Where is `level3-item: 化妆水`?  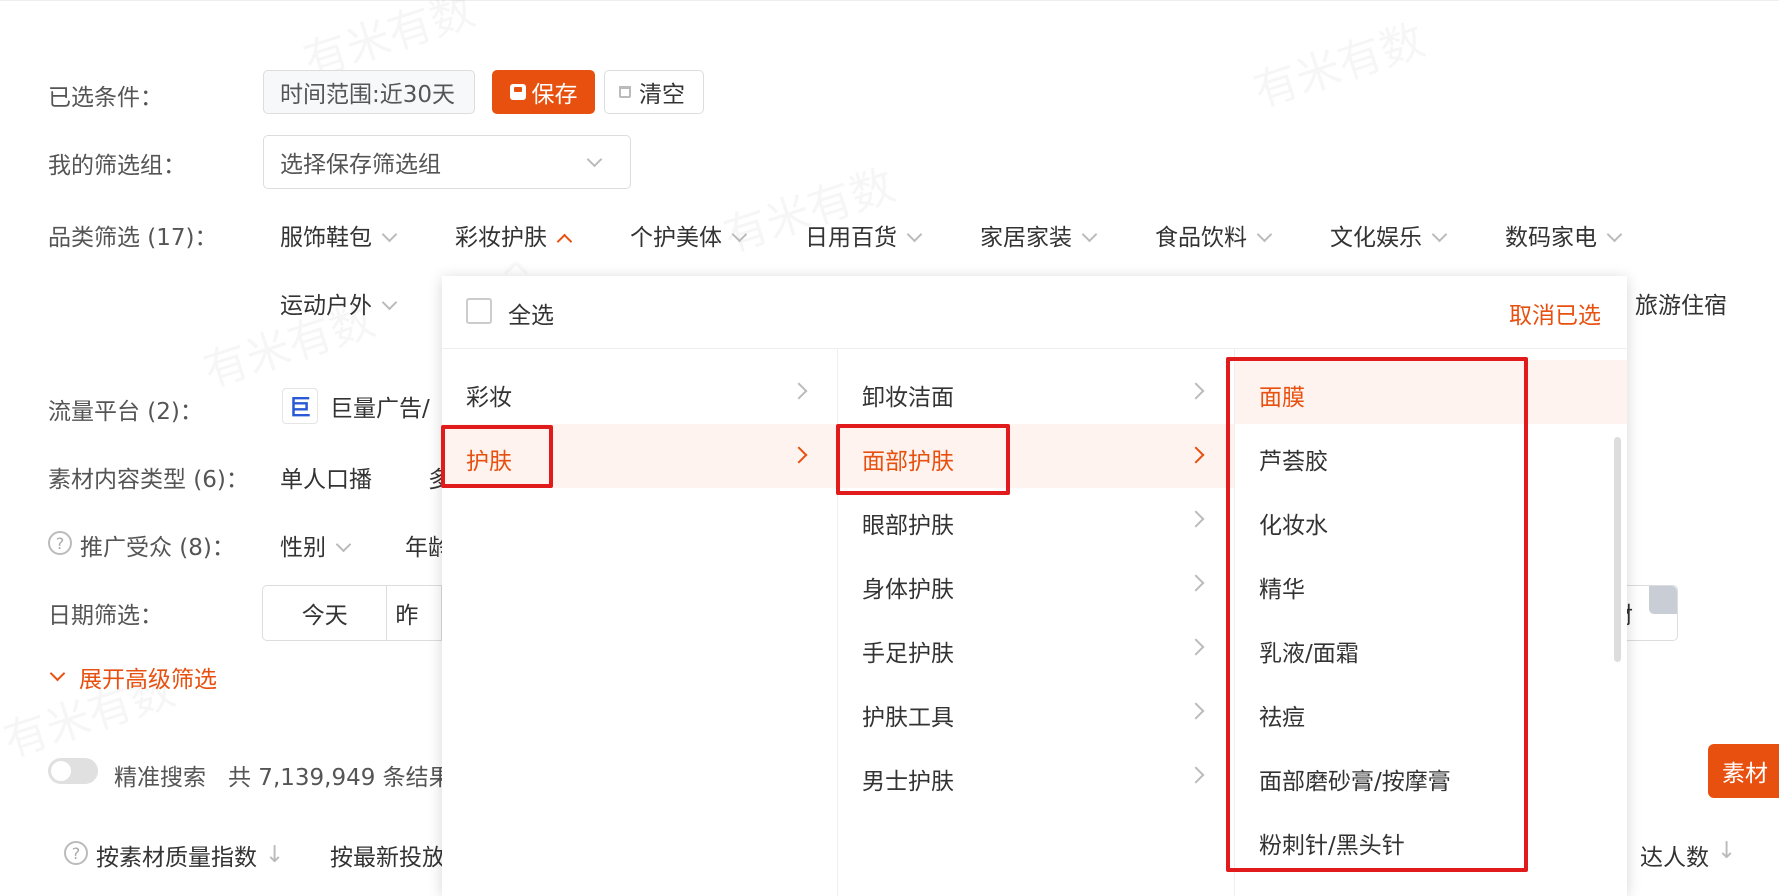 level3-item: 化妆水 is located at coordinates (1431, 520).